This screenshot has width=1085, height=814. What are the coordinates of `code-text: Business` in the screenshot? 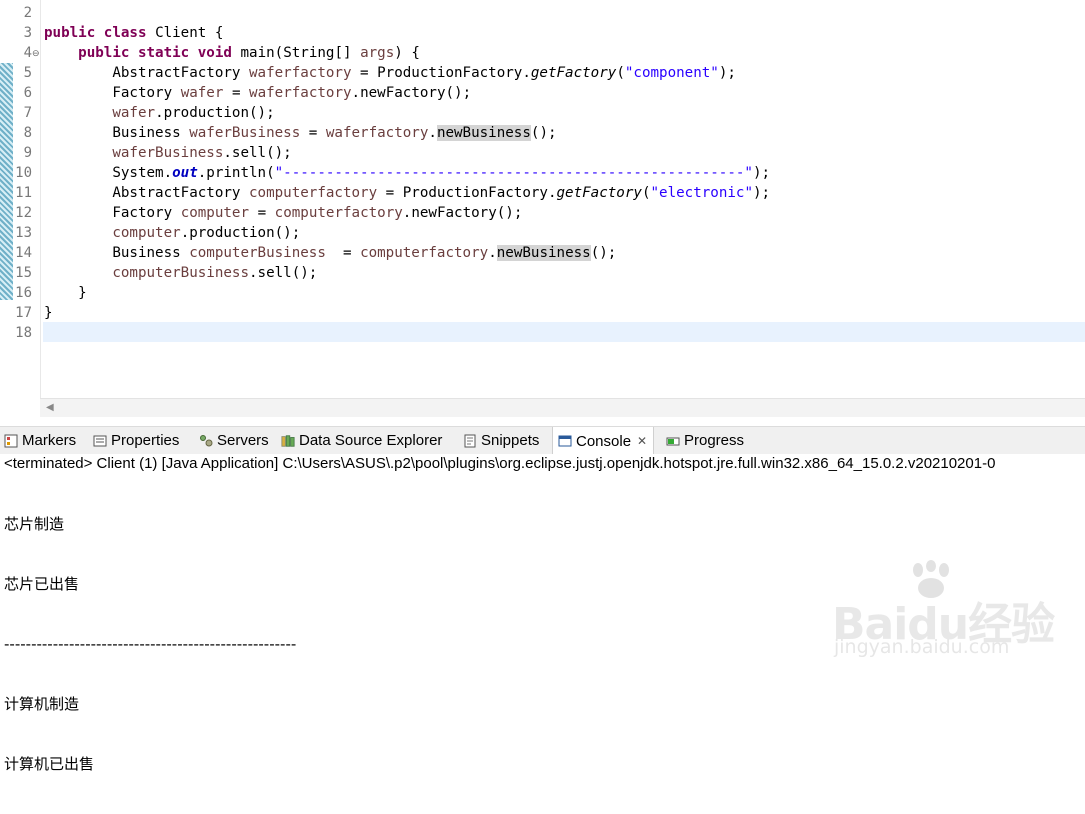 It's located at (151, 253).